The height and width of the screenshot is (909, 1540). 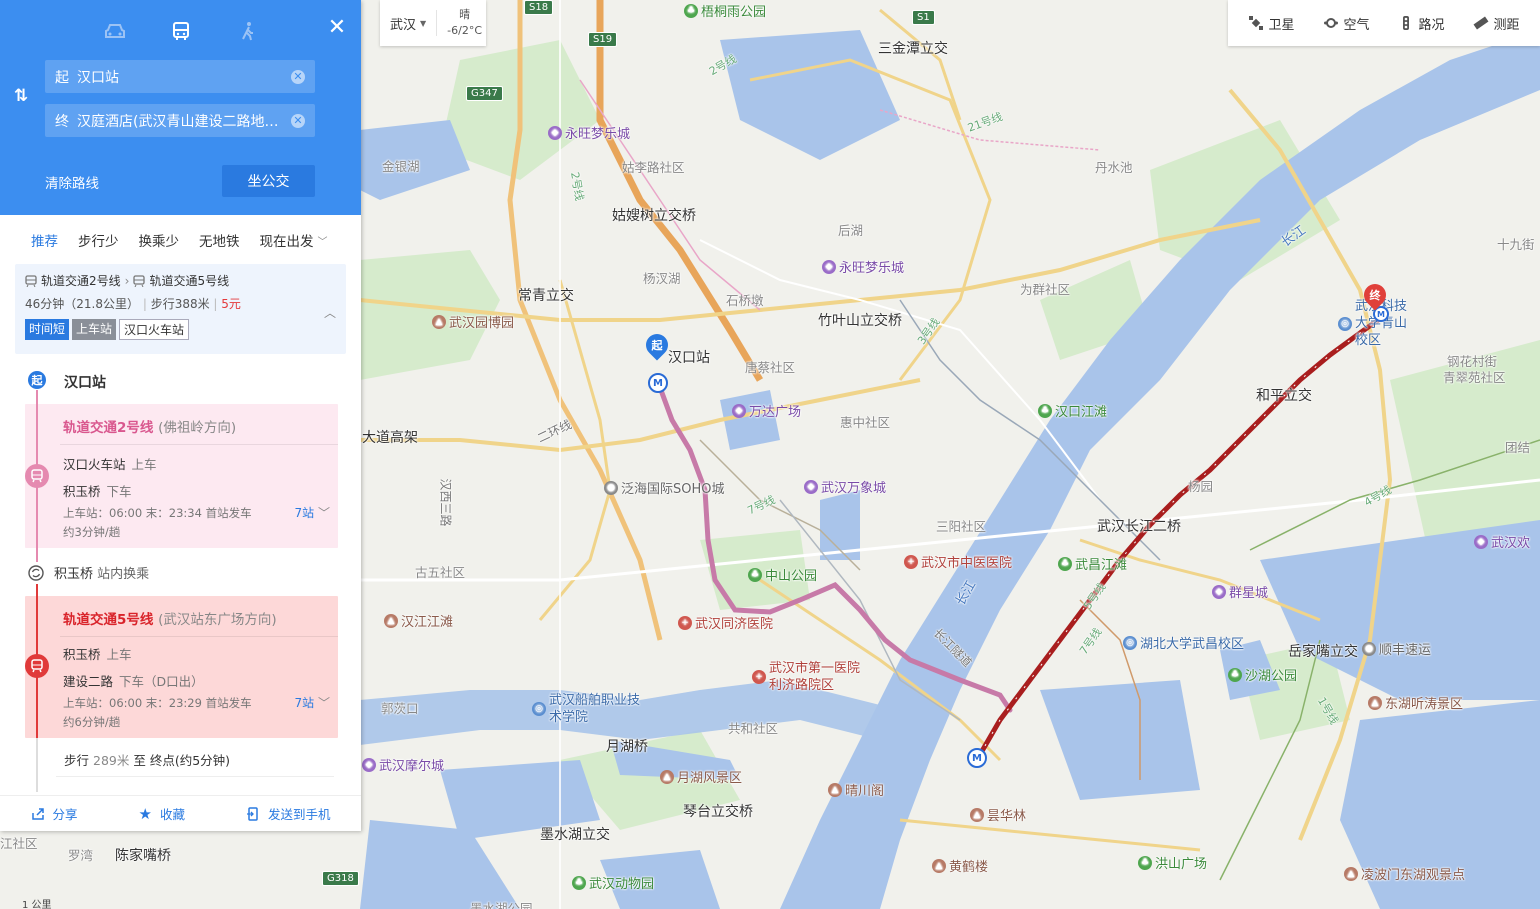 I want to click on filter-depart-now: 现在出发 ﹀, so click(x=284, y=240).